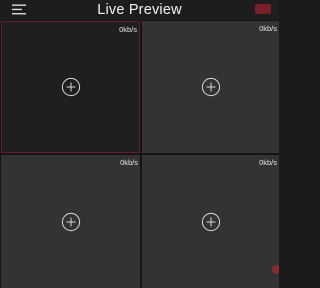 The image size is (320, 288). I want to click on record-indicator-icon, so click(263, 9).